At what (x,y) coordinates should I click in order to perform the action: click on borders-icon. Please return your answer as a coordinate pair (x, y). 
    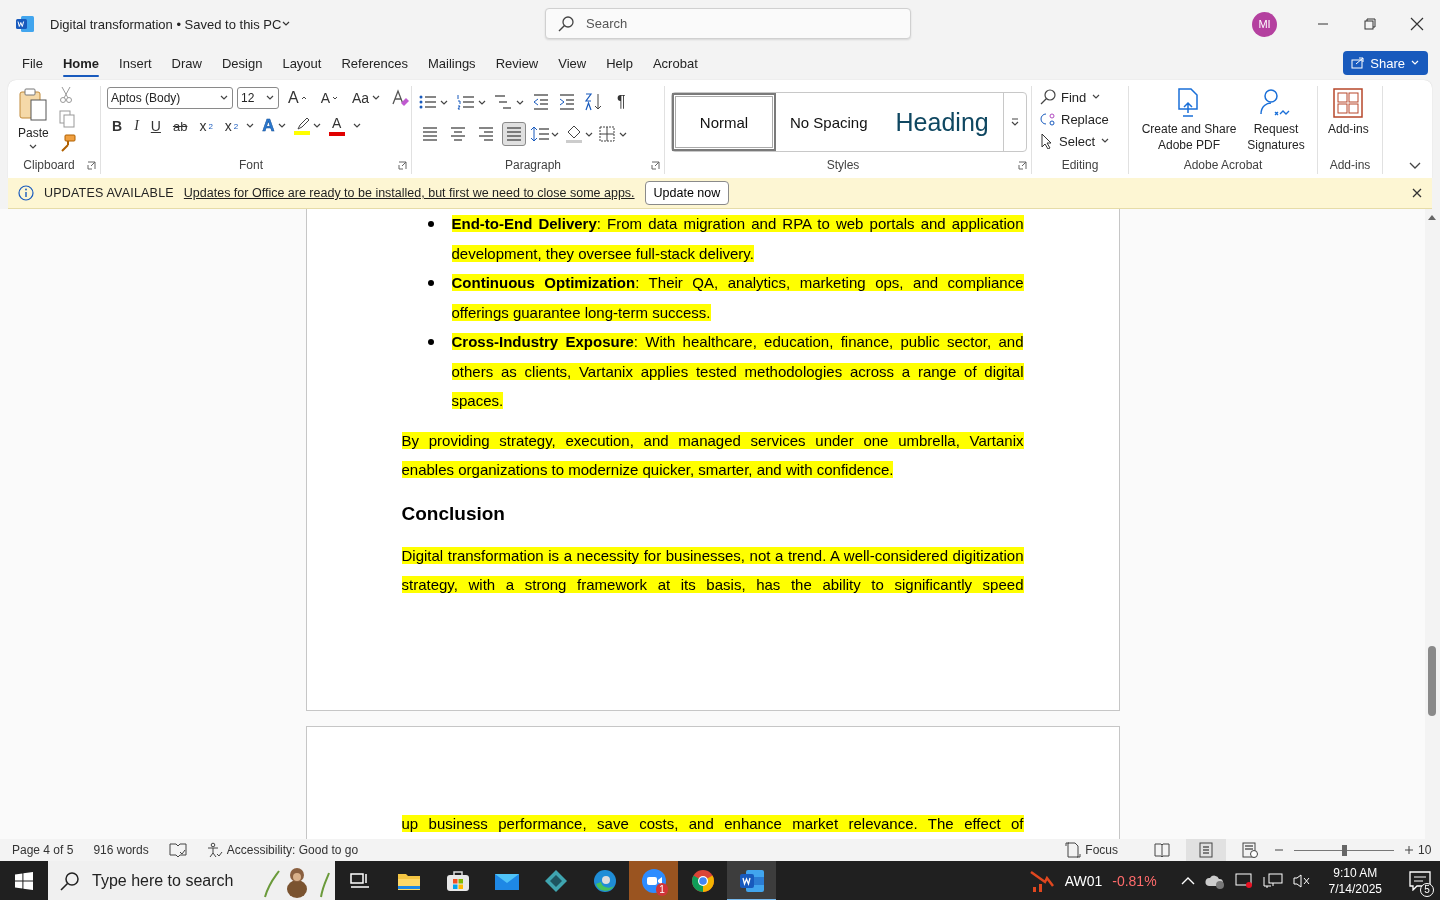
    Looking at the image, I should click on (613, 134).